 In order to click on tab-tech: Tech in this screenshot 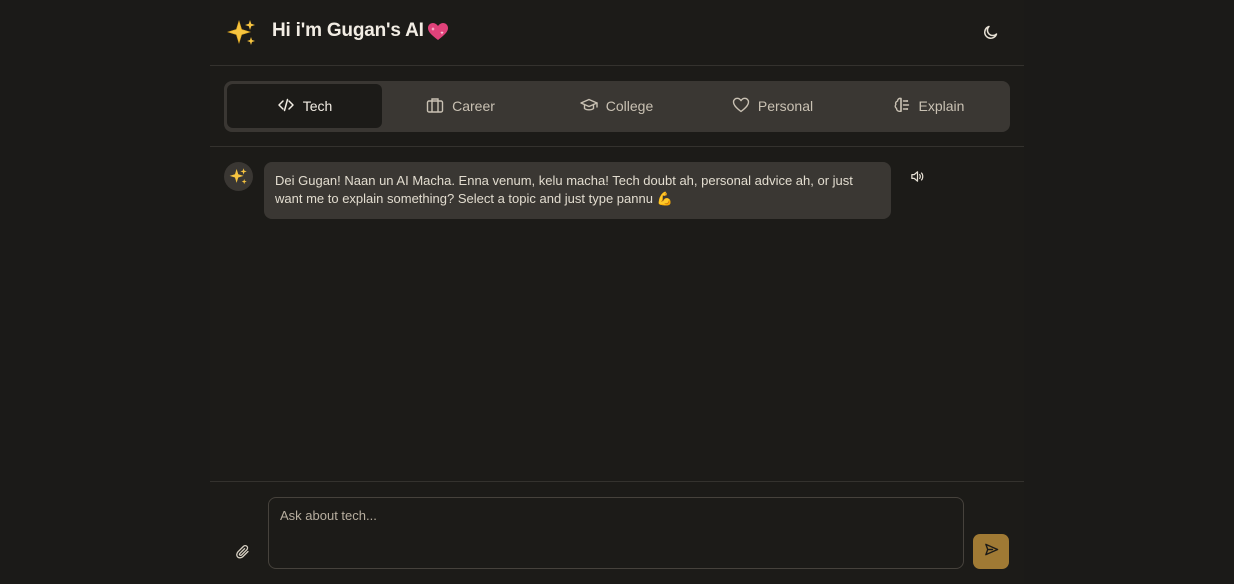, I will do `click(304, 106)`.